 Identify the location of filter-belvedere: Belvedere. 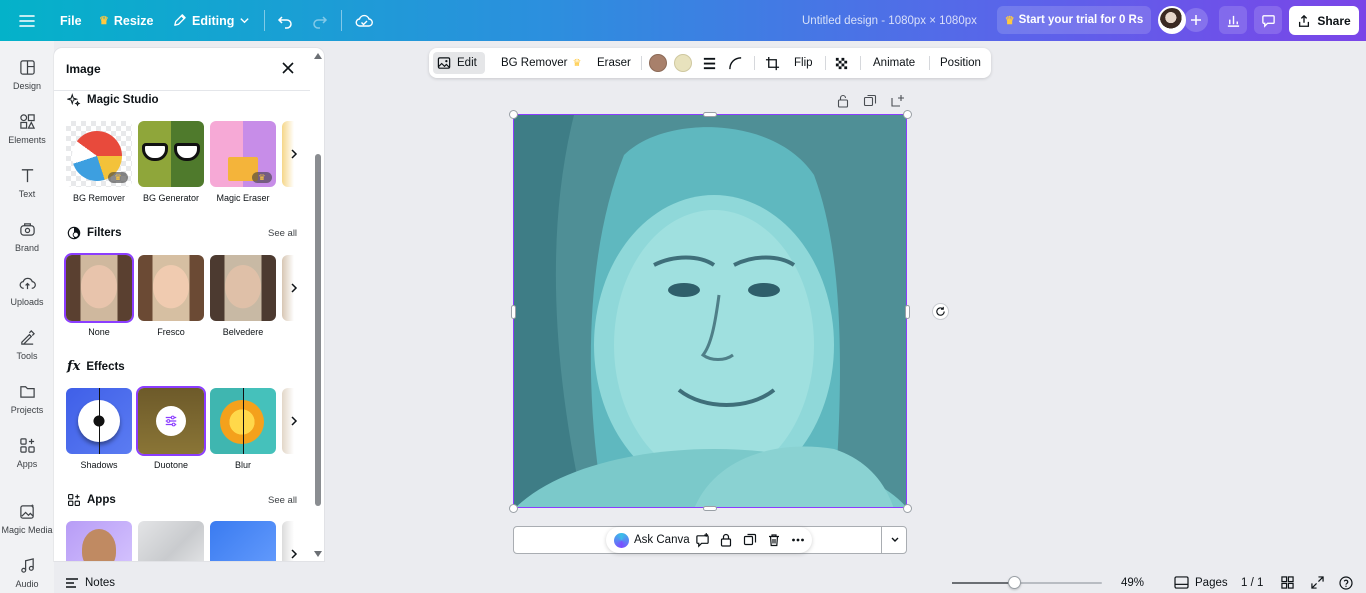
(243, 296).